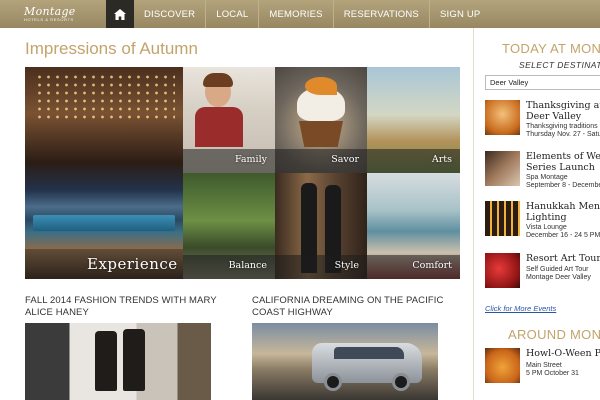 The height and width of the screenshot is (400, 600). What do you see at coordinates (247, 265) in the screenshot?
I see `tile-label-balance: Balance` at bounding box center [247, 265].